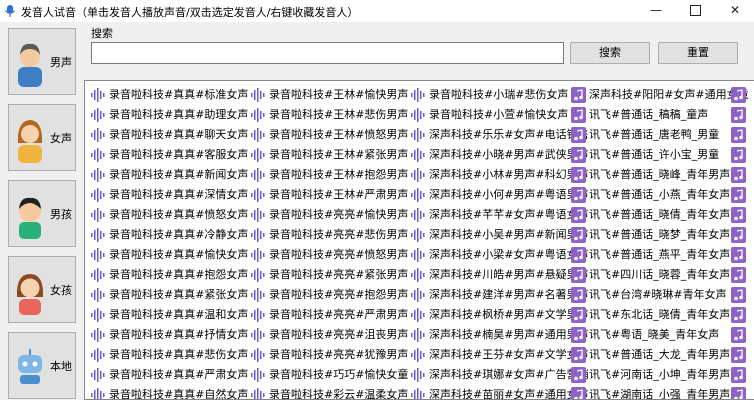 Image resolution: width=754 pixels, height=400 pixels. I want to click on title-bar: 发音人试音（单击发音人播放声音/双击选定发音人/右键收藏发音人） — ✕, so click(377, 11).